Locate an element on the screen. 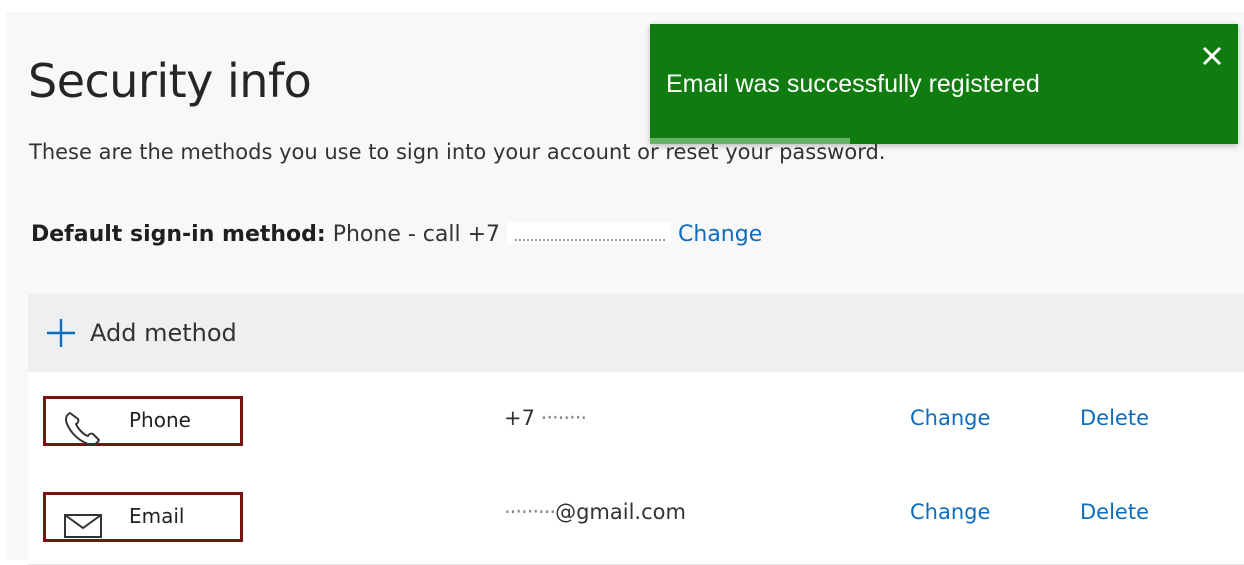  default-method-label: Default sign-in method: is located at coordinates (178, 234).